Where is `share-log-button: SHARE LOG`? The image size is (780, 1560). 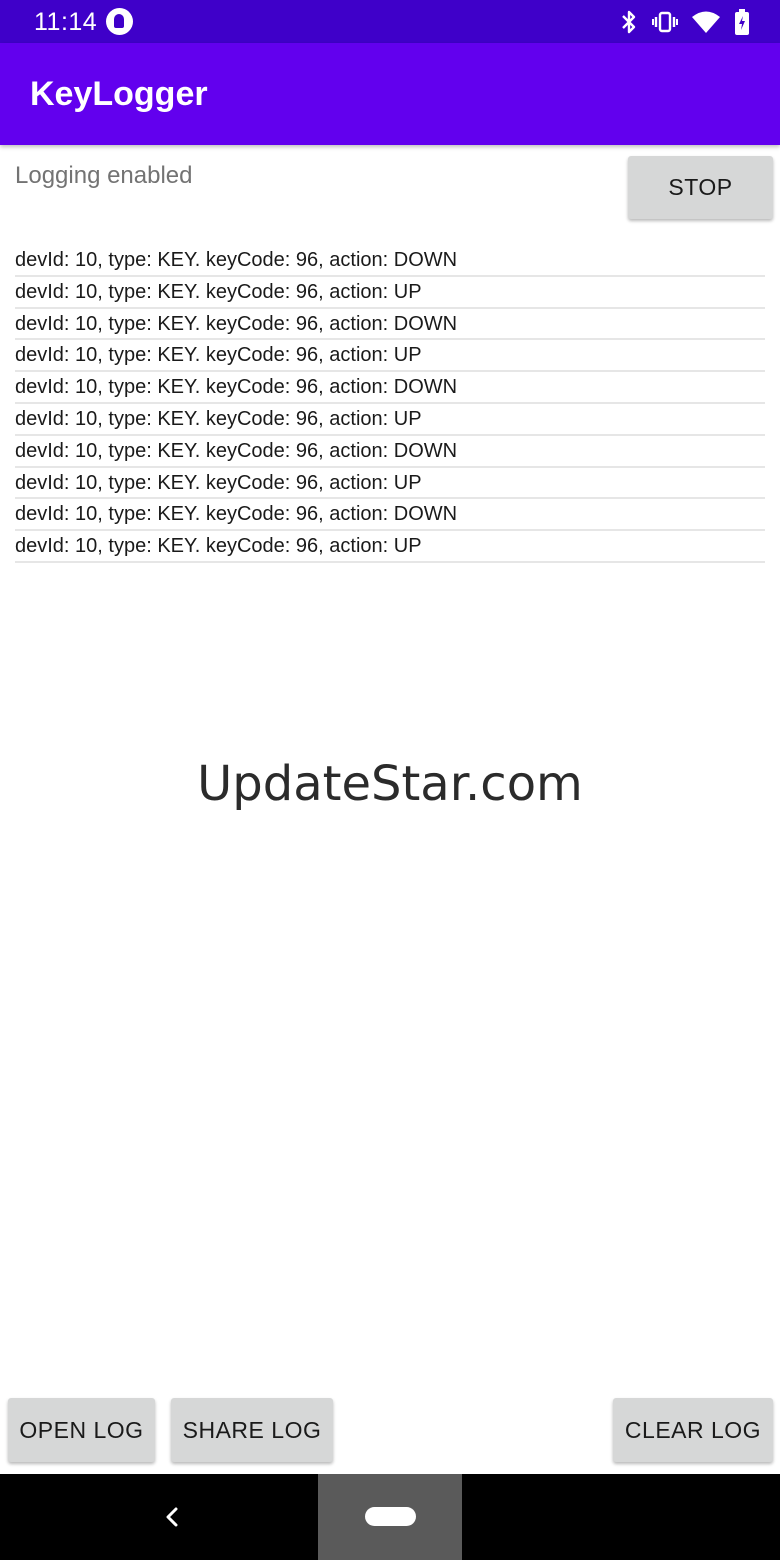 share-log-button: SHARE LOG is located at coordinates (252, 1430).